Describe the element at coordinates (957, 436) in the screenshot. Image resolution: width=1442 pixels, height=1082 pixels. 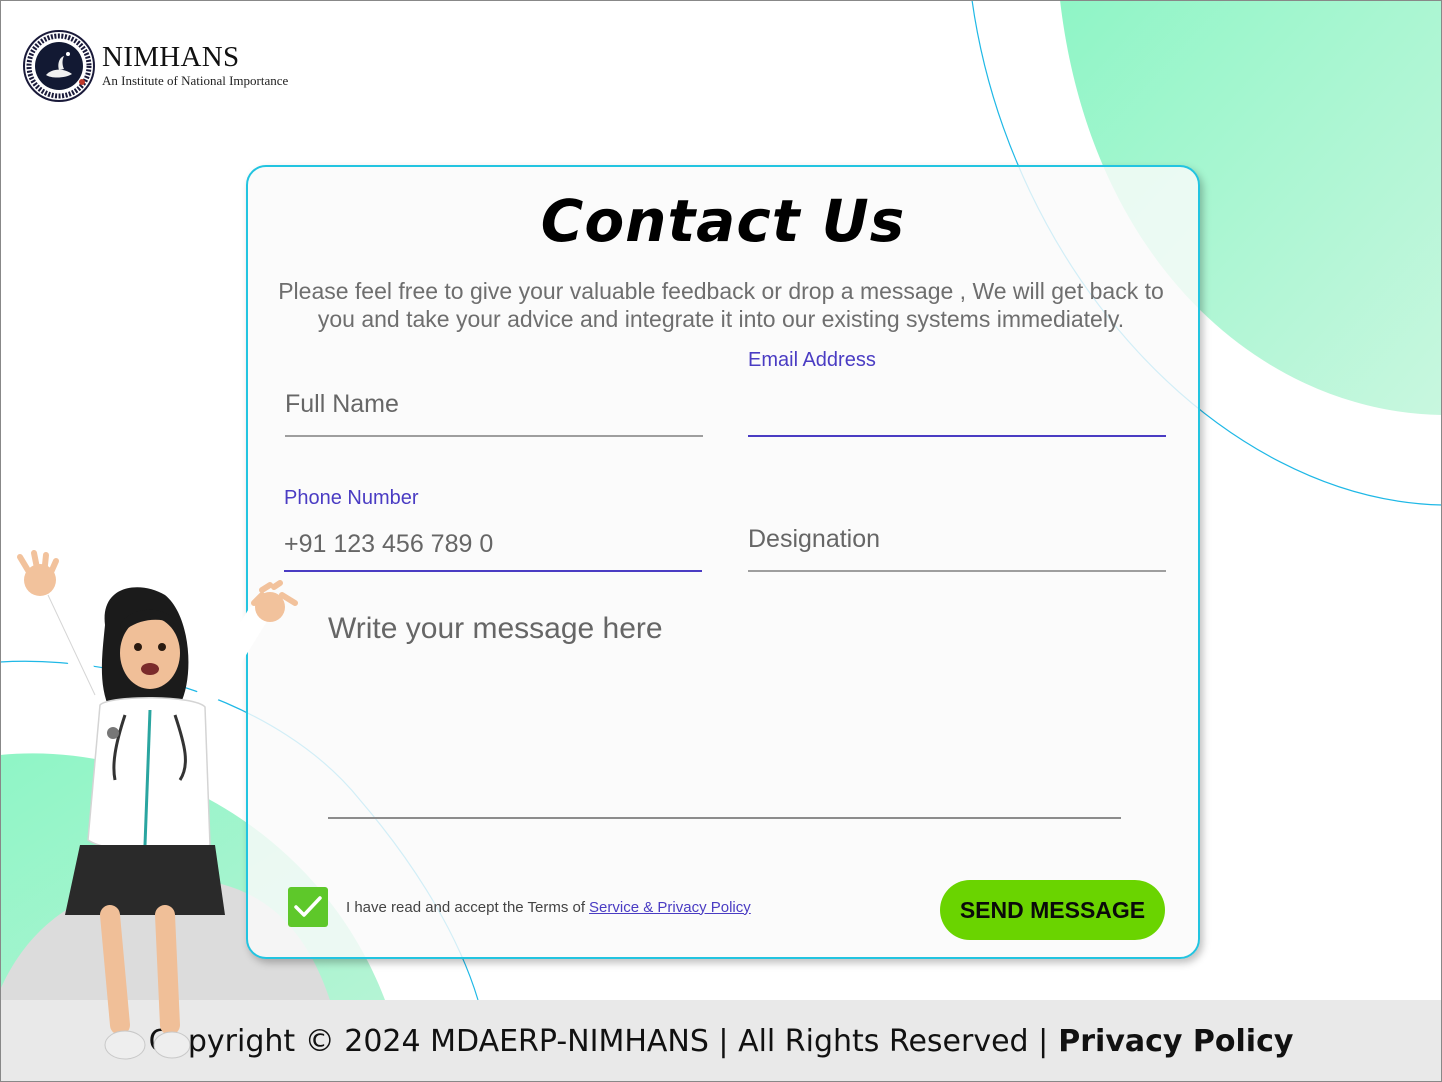
I see `email-underline` at that location.